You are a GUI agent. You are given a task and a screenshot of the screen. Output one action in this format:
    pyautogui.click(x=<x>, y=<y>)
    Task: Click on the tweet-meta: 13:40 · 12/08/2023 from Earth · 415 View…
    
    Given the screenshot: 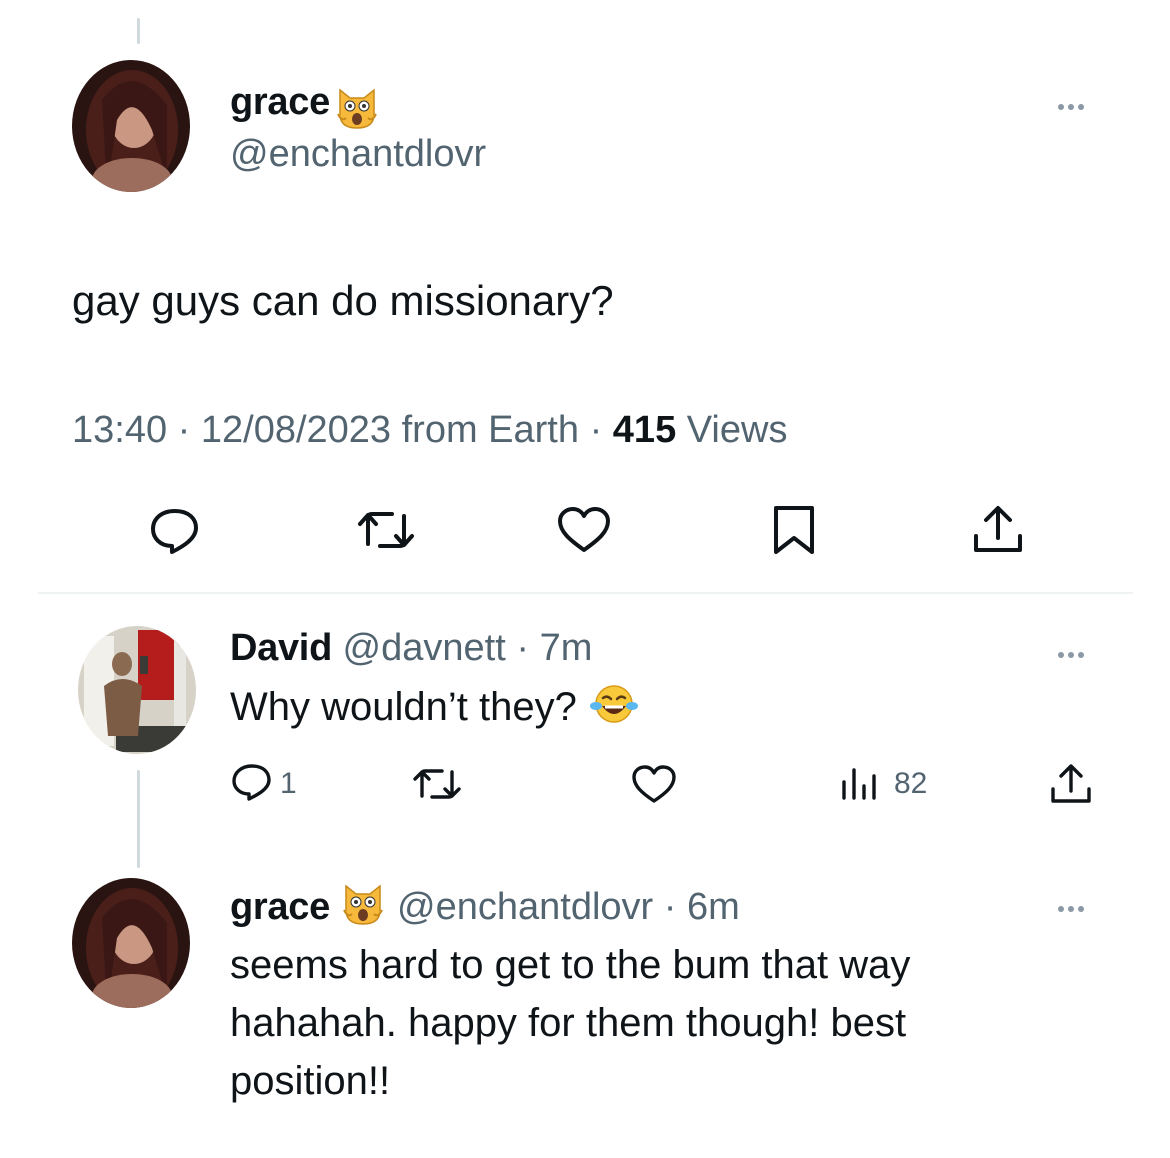 What is the action you would take?
    pyautogui.click(x=429, y=431)
    